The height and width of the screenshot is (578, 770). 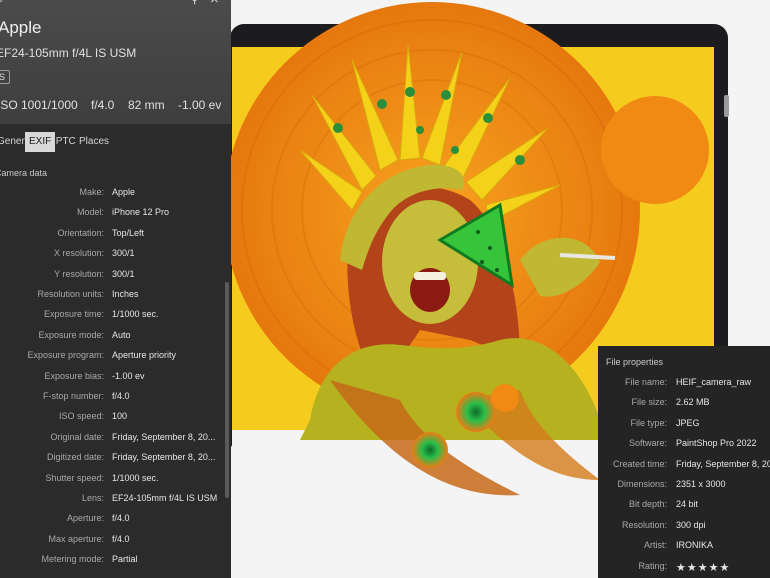 What do you see at coordinates (85, 518) in the screenshot?
I see `camera-data-key: Aperture:` at bounding box center [85, 518].